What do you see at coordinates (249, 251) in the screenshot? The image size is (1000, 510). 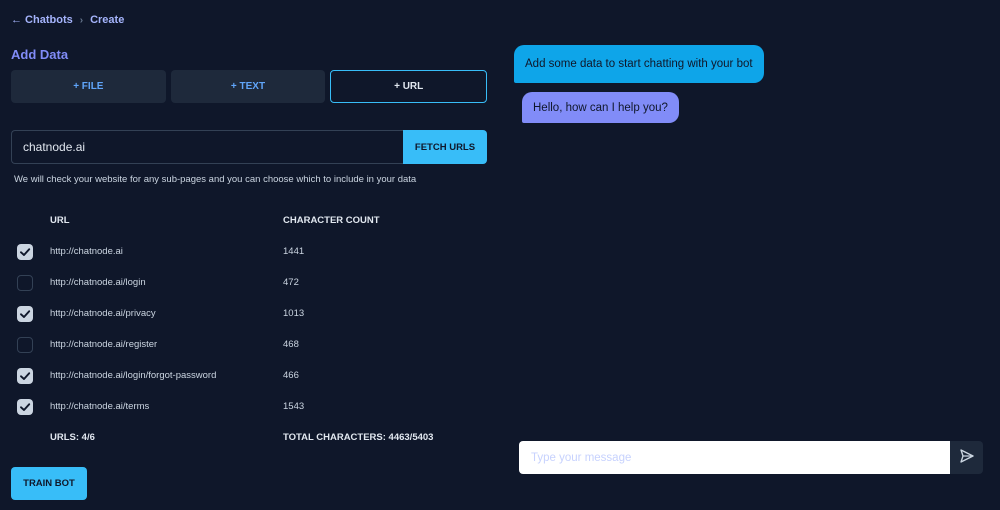 I see `table-row: http://chatnode.ai 1441` at bounding box center [249, 251].